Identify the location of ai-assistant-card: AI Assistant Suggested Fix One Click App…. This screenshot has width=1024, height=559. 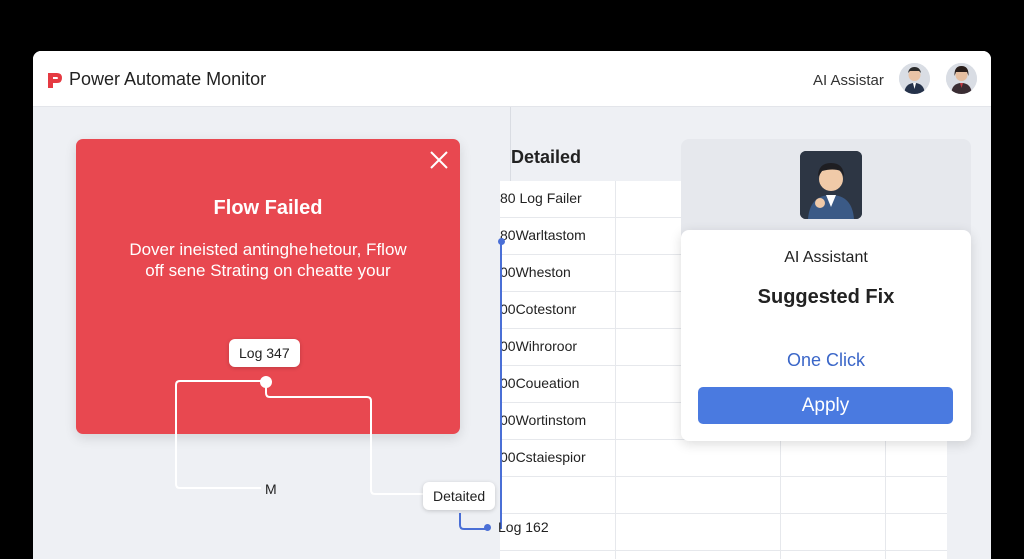
(826, 335).